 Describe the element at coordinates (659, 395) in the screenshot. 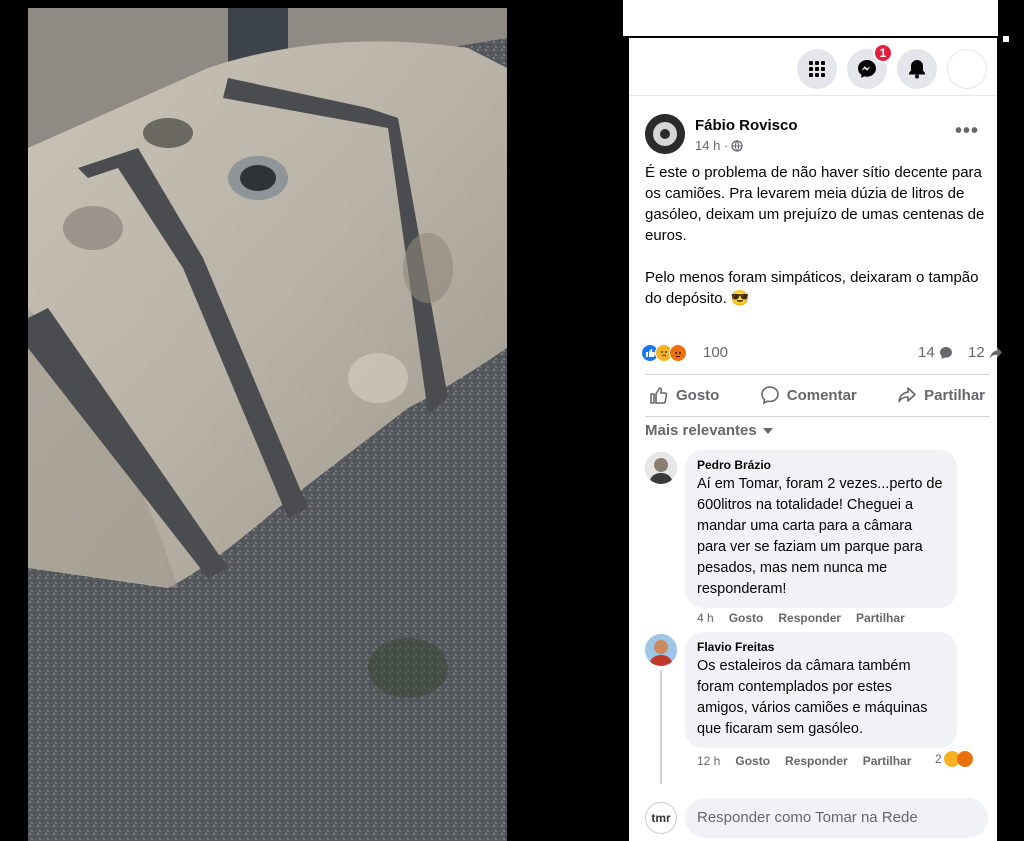

I see `thumbs-up-icon` at that location.